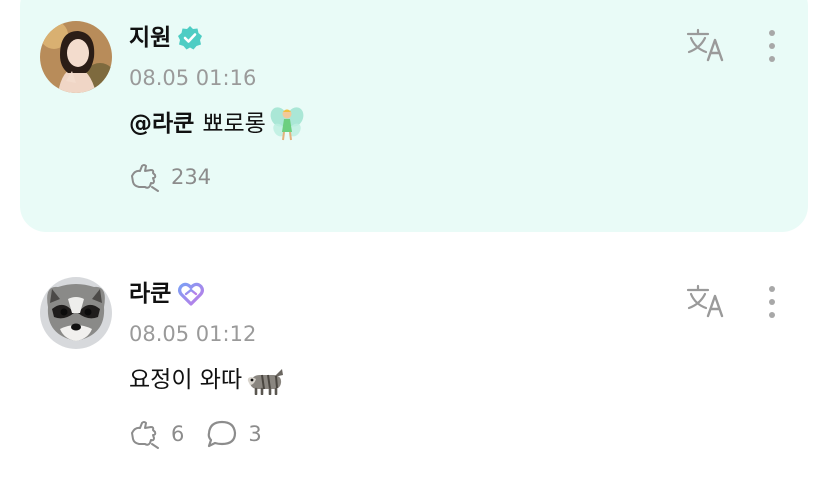 The width and height of the screenshot is (828, 482). What do you see at coordinates (170, 177) in the screenshot?
I see `like-button: 234` at bounding box center [170, 177].